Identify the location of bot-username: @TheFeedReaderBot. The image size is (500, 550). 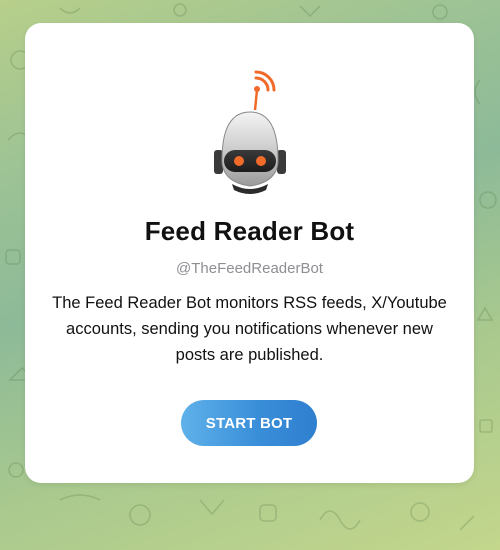
(249, 268).